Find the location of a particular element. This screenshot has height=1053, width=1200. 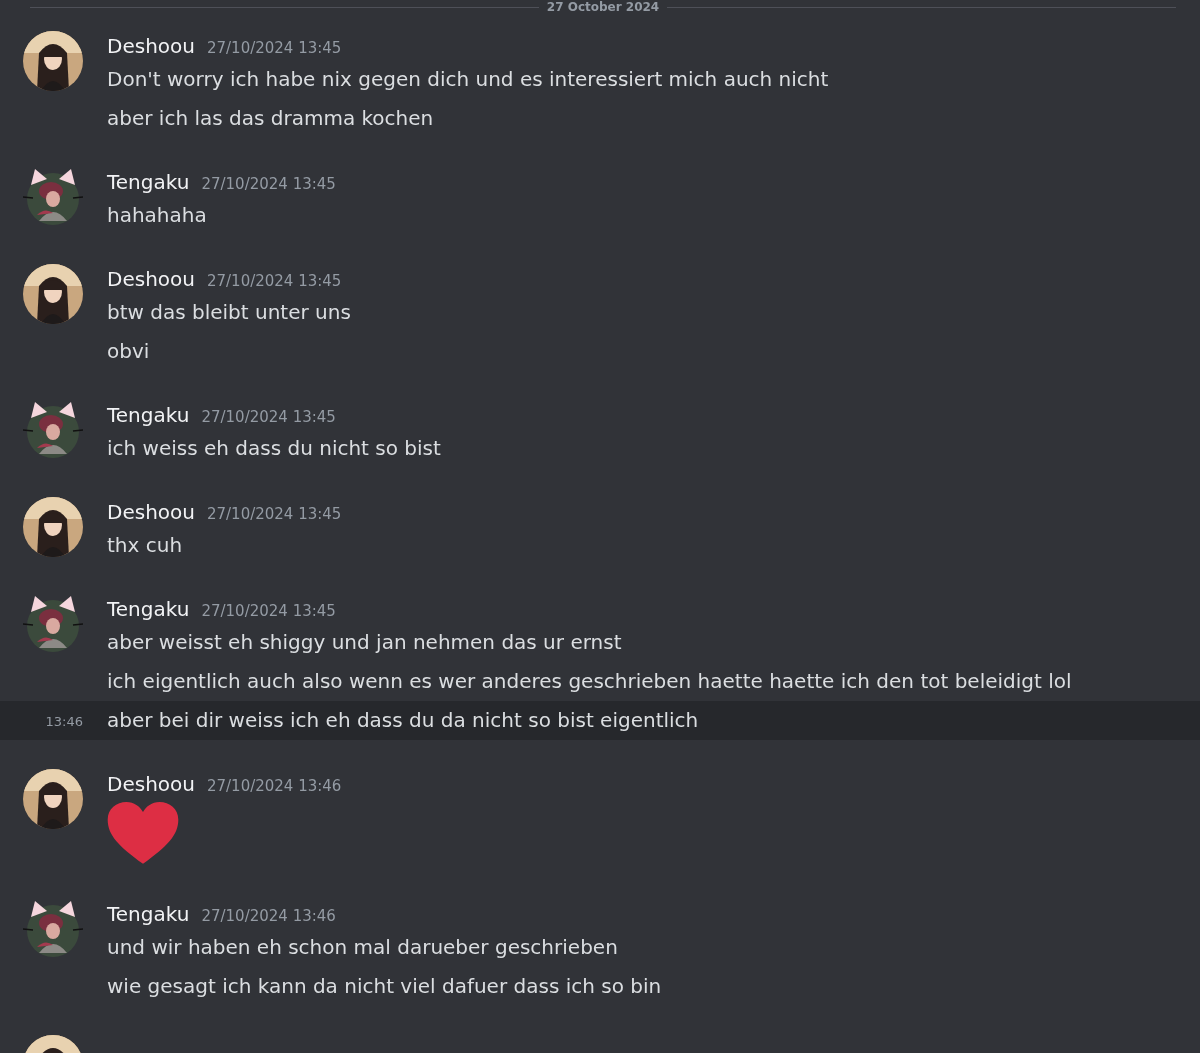

message-text: und wir haben eh schon mal darueber geschrieben is located at coordinates (362, 947).